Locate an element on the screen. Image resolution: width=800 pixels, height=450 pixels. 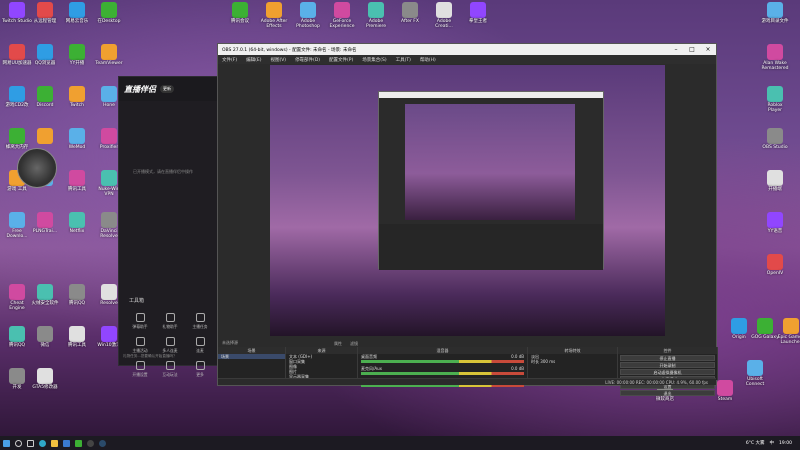
menu-item: 配置文件(P) is located at coordinates (341, 60).